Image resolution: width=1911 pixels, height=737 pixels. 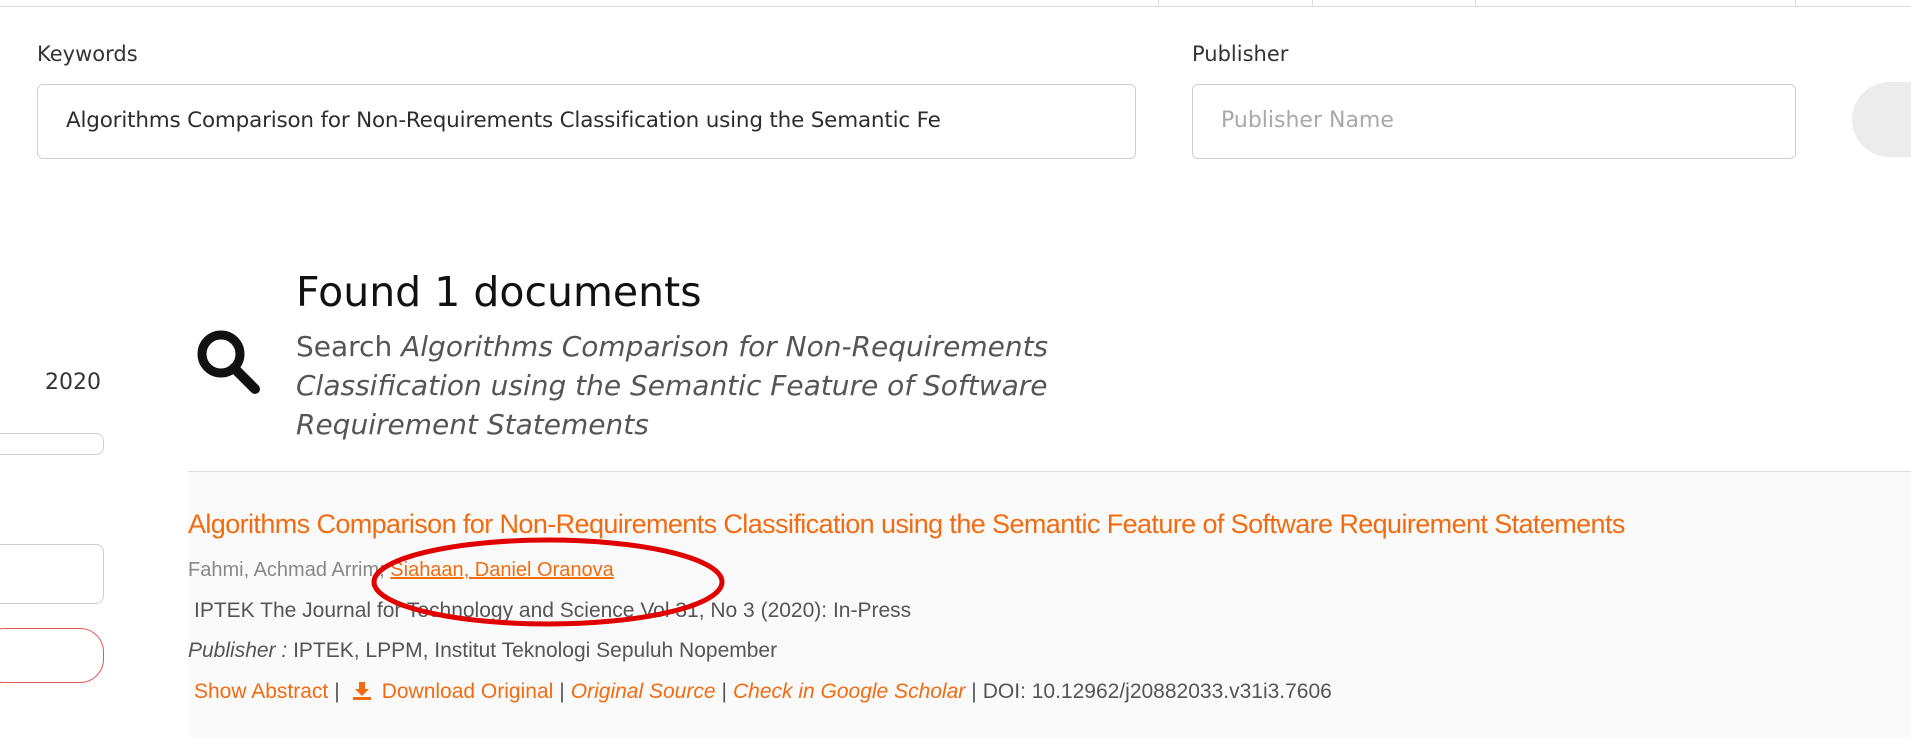 I want to click on author-link: Siahaan, Daniel Oranova, so click(x=501, y=570).